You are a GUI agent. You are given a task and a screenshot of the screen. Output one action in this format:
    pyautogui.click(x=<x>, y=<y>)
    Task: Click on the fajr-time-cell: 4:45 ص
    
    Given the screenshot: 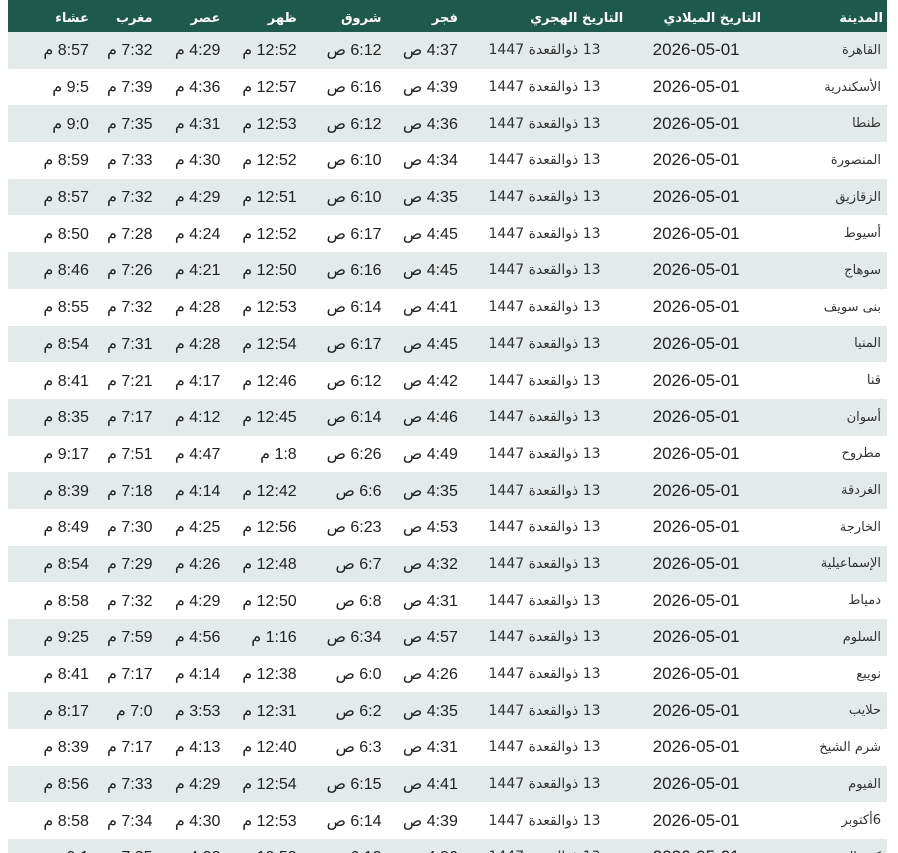 What is the action you would take?
    pyautogui.click(x=423, y=270)
    